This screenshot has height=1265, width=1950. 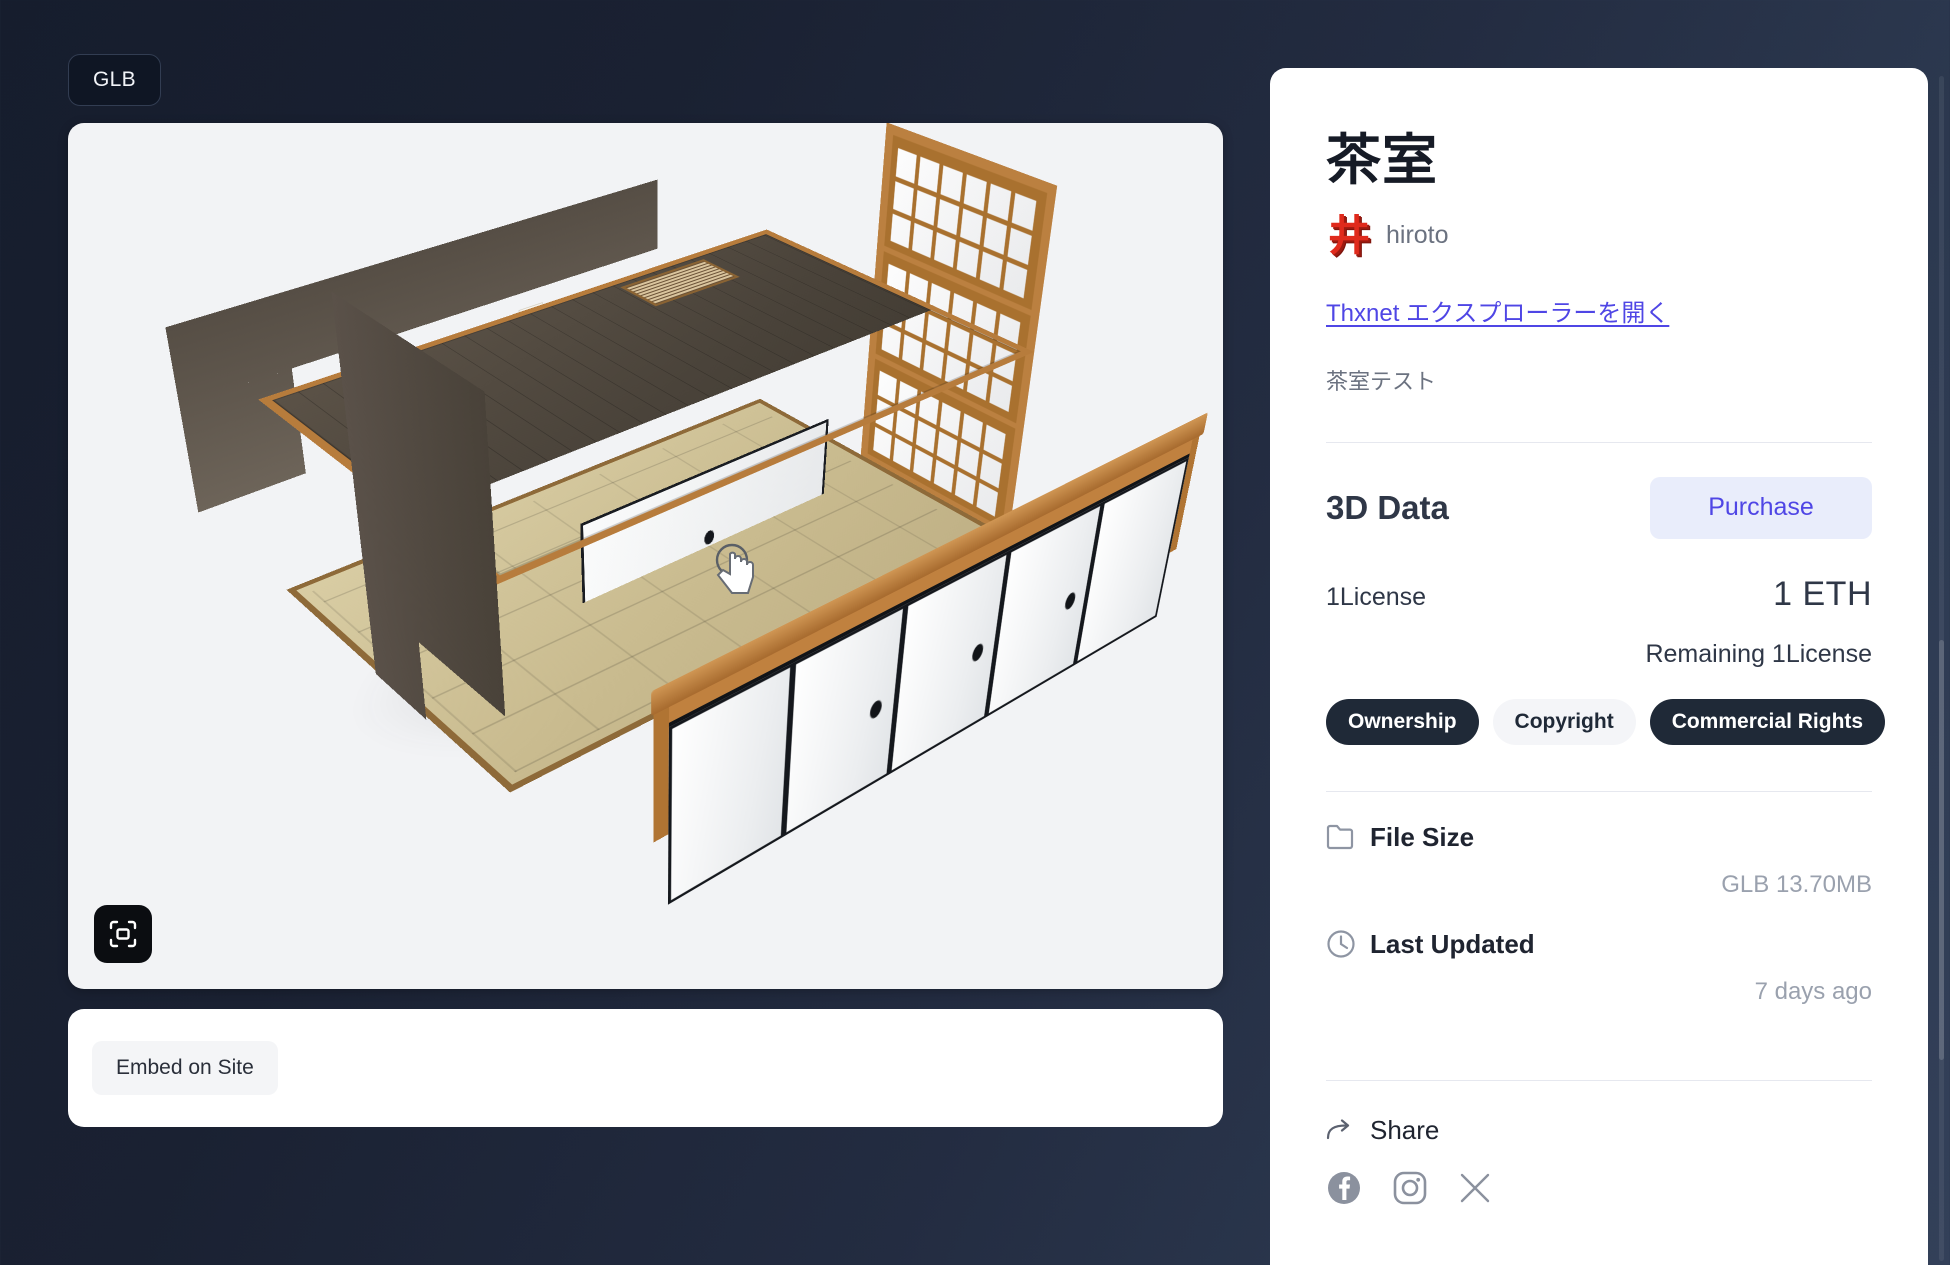 What do you see at coordinates (1767, 721) in the screenshot?
I see `status-badge: Commercial Rights` at bounding box center [1767, 721].